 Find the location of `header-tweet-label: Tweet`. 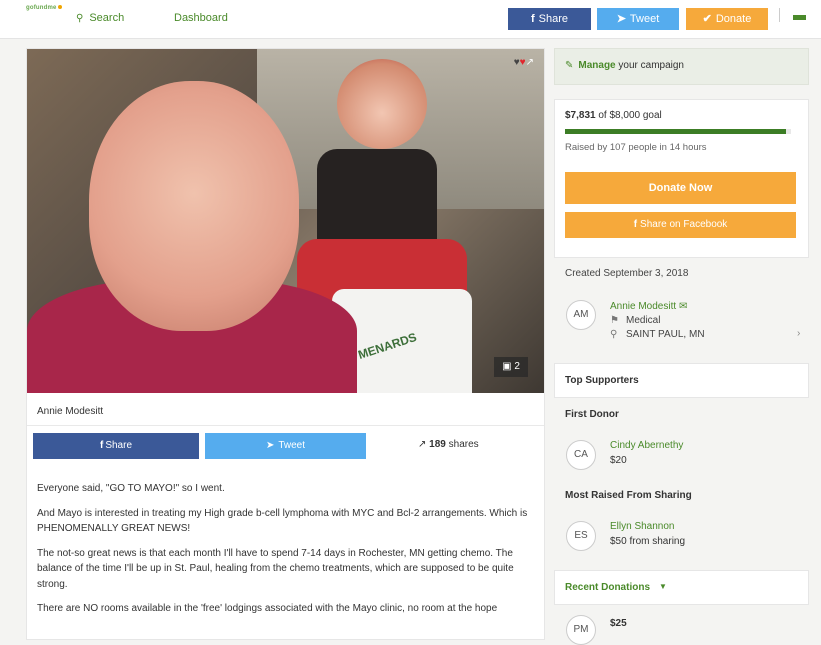

header-tweet-label: Tweet is located at coordinates (644, 19).